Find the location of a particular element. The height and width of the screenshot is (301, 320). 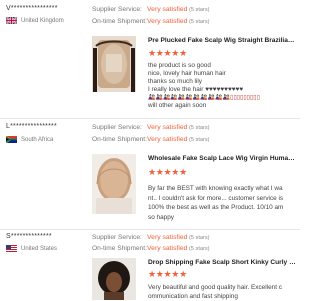

reviewer-country: United Kingdom is located at coordinates (35, 20).